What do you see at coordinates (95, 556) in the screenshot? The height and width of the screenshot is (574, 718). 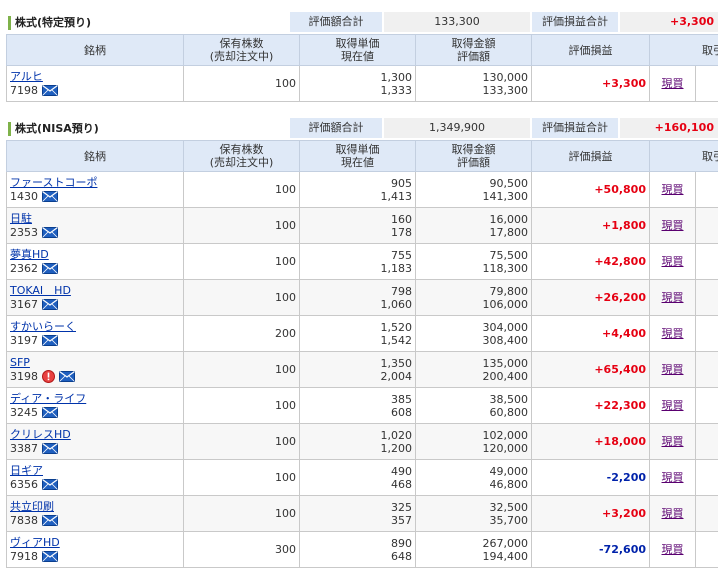 I see `code-line: 7918` at bounding box center [95, 556].